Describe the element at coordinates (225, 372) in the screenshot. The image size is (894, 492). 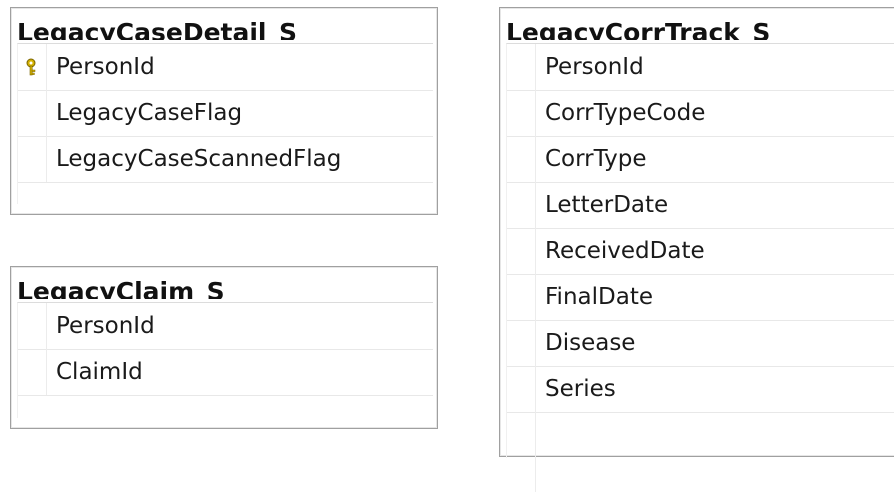
I see `column-row: ClaimId` at that location.